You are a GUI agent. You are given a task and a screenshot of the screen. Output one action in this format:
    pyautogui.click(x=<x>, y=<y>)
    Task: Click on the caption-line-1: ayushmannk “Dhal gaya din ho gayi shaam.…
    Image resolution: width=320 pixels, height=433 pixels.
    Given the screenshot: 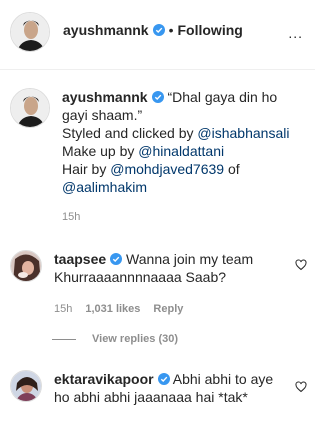 What is the action you would take?
    pyautogui.click(x=182, y=106)
    